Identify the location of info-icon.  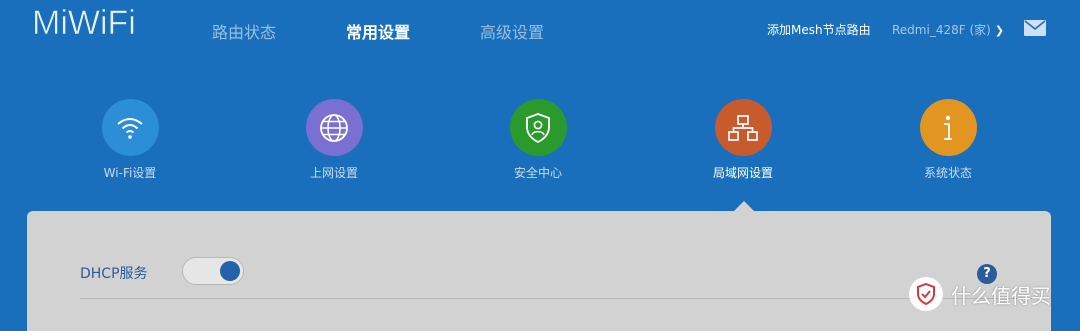
(948, 127).